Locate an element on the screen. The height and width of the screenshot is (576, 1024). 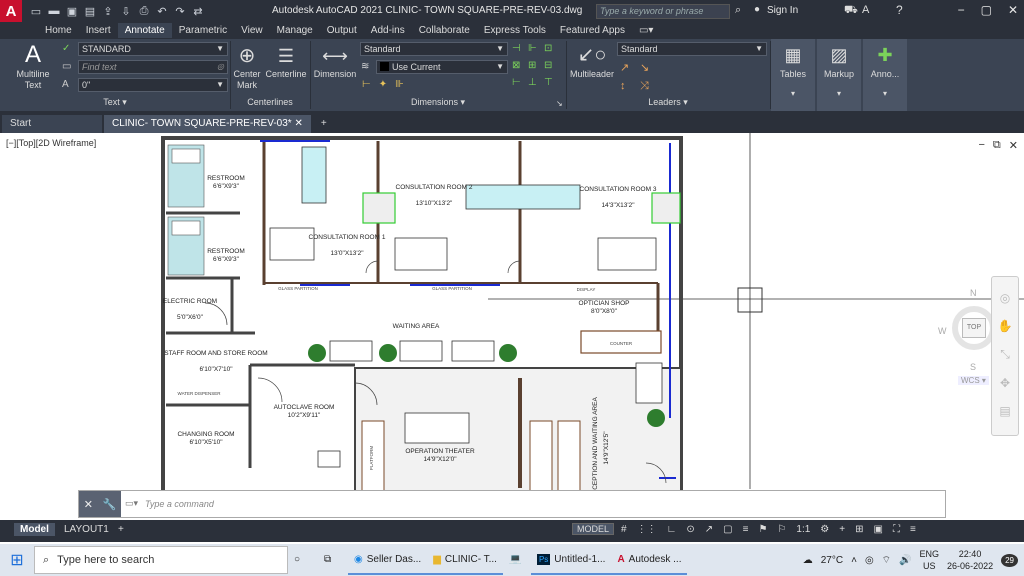
jog-icon: ⊞ is located at coordinates (536, 65).